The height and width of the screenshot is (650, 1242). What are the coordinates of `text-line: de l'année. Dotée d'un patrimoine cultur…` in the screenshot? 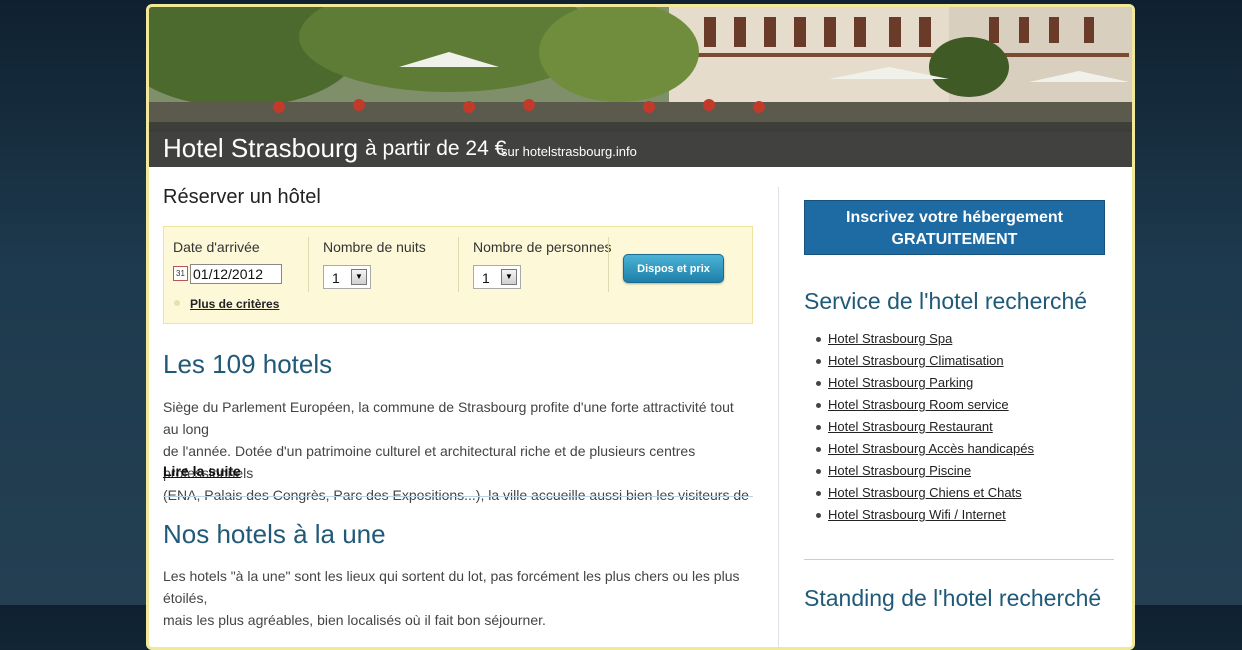 It's located at (429, 462).